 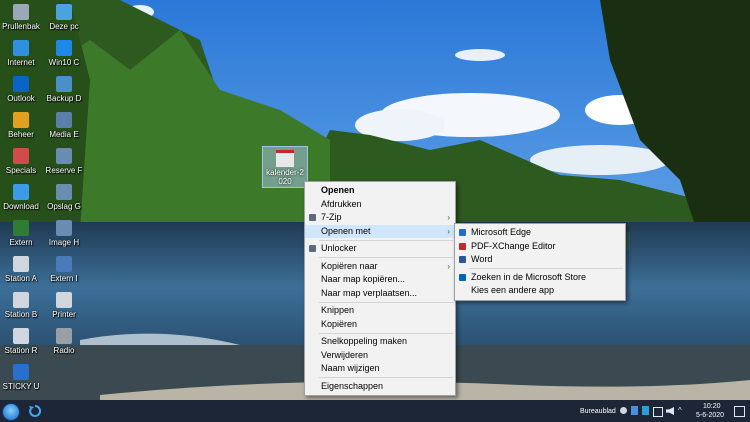 What do you see at coordinates (540, 247) in the screenshot?
I see `menu-item-pdf-xchange-editor: PDF-XChange Editor` at bounding box center [540, 247].